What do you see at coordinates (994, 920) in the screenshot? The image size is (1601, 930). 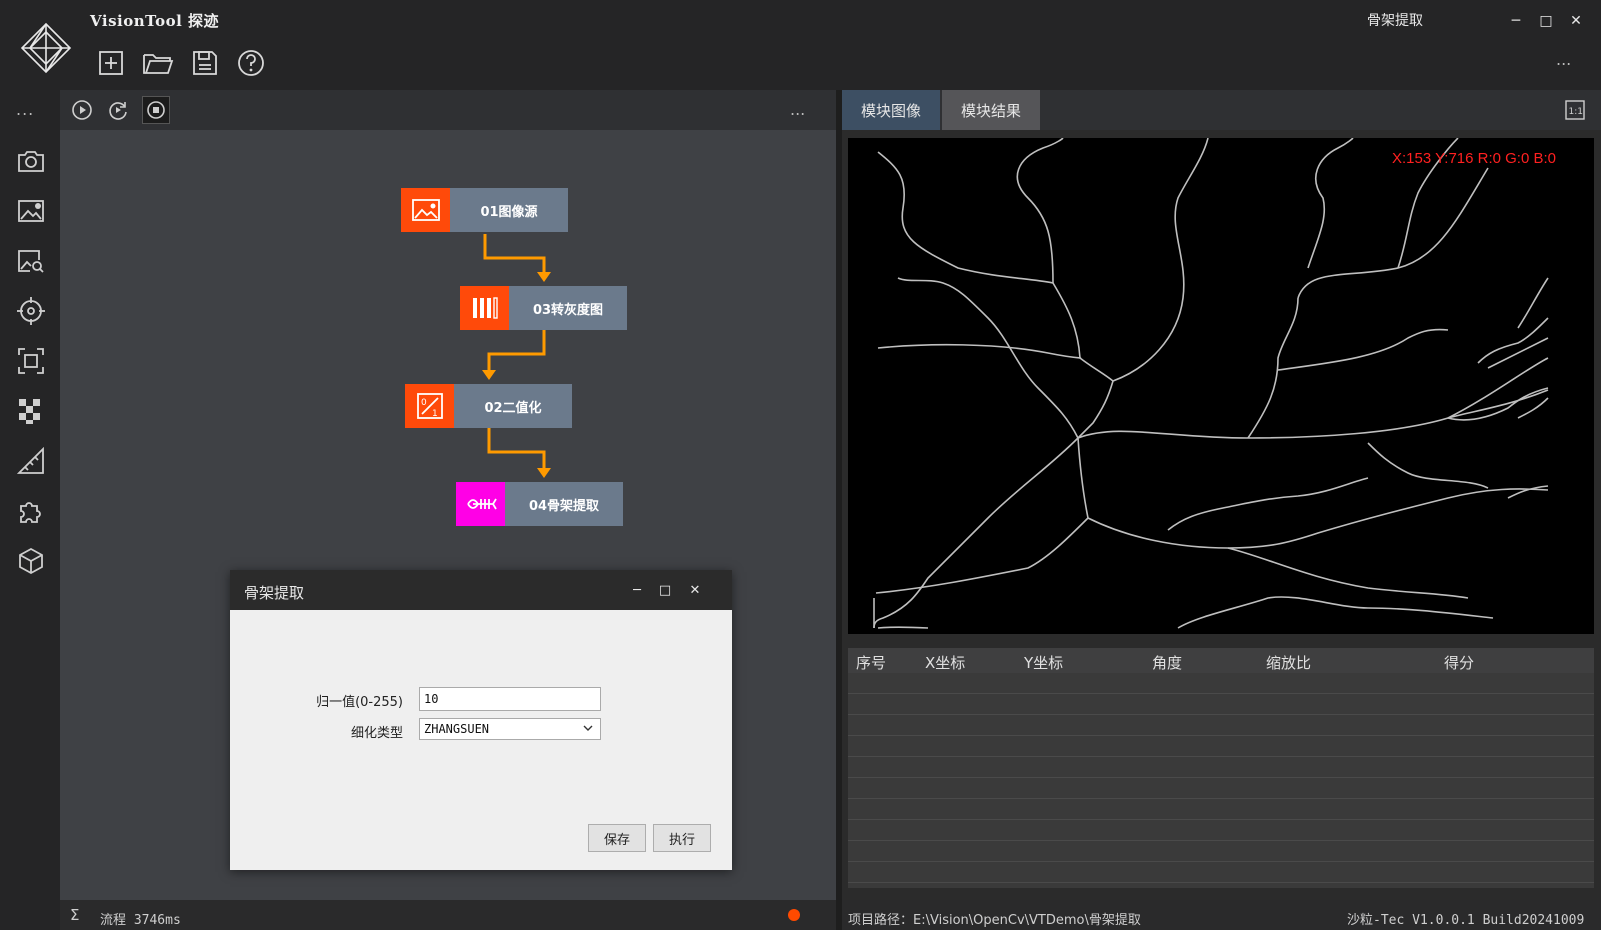 I see `project-path: 项目路径：E:\Vision\OpenCv\VTDemo\骨架提取` at bounding box center [994, 920].